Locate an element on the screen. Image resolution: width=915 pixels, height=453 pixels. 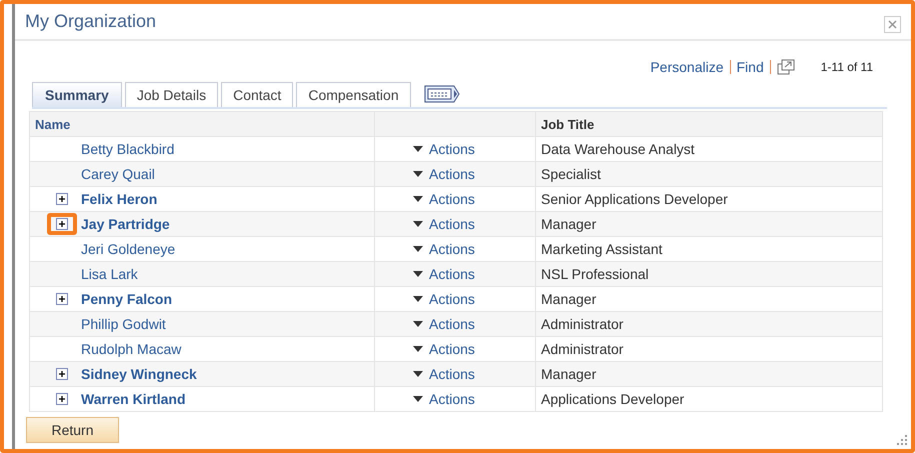
employee-link: Felix Heron is located at coordinates (119, 199).